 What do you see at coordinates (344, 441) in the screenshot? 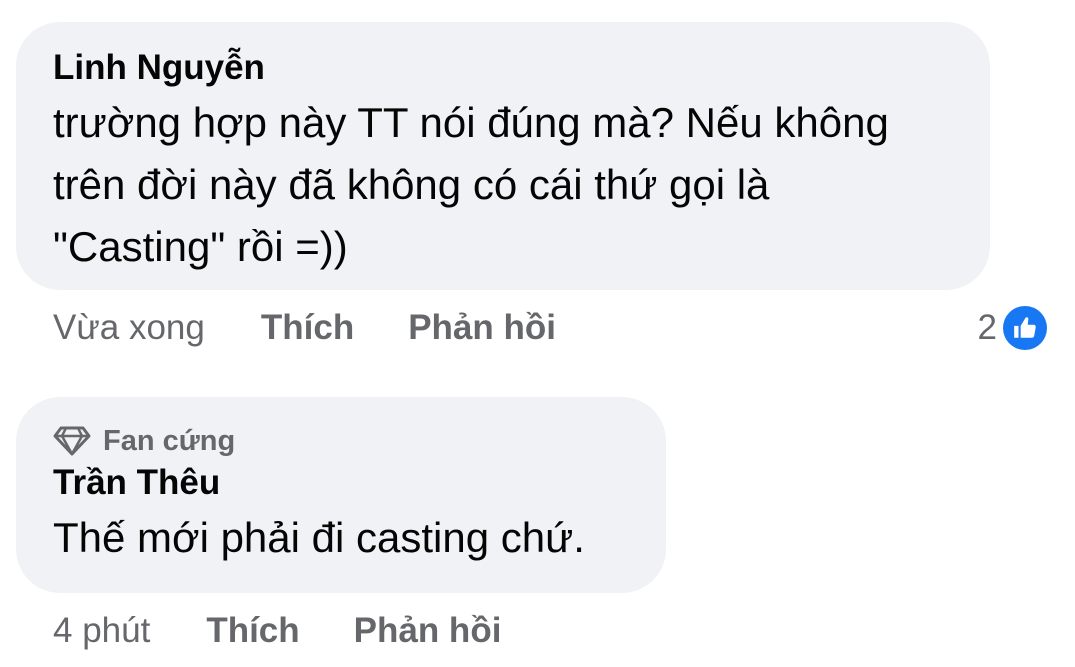
I see `fan-badge: Fan cứng` at bounding box center [344, 441].